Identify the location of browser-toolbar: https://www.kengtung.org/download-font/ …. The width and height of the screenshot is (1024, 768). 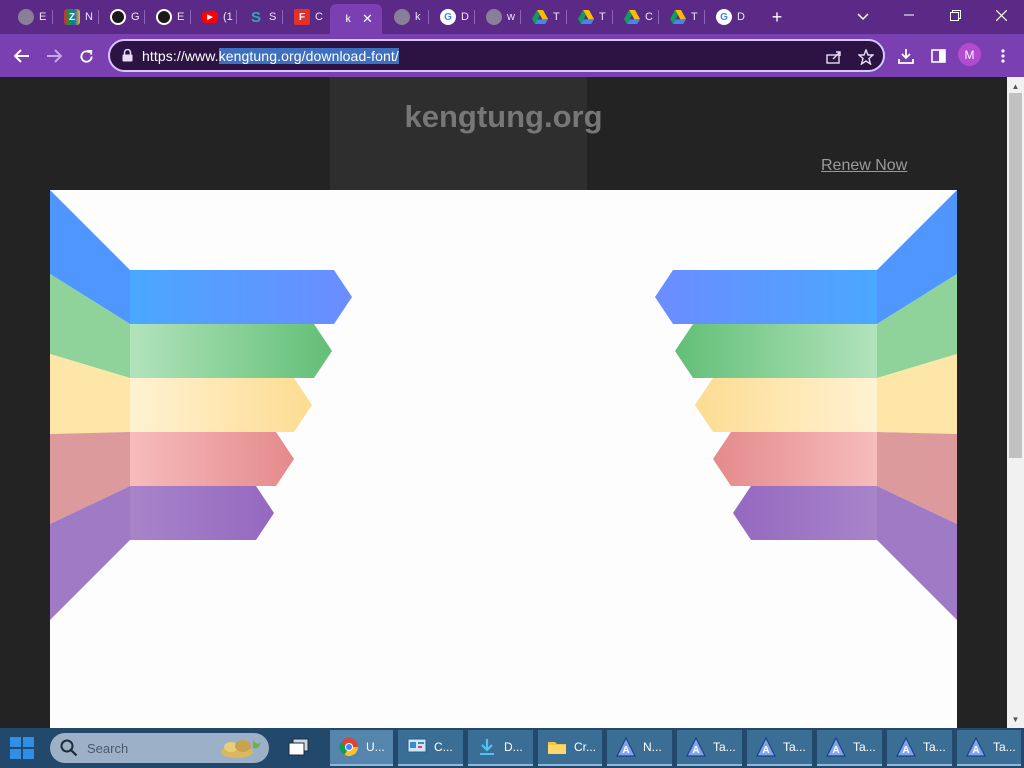
(512, 55).